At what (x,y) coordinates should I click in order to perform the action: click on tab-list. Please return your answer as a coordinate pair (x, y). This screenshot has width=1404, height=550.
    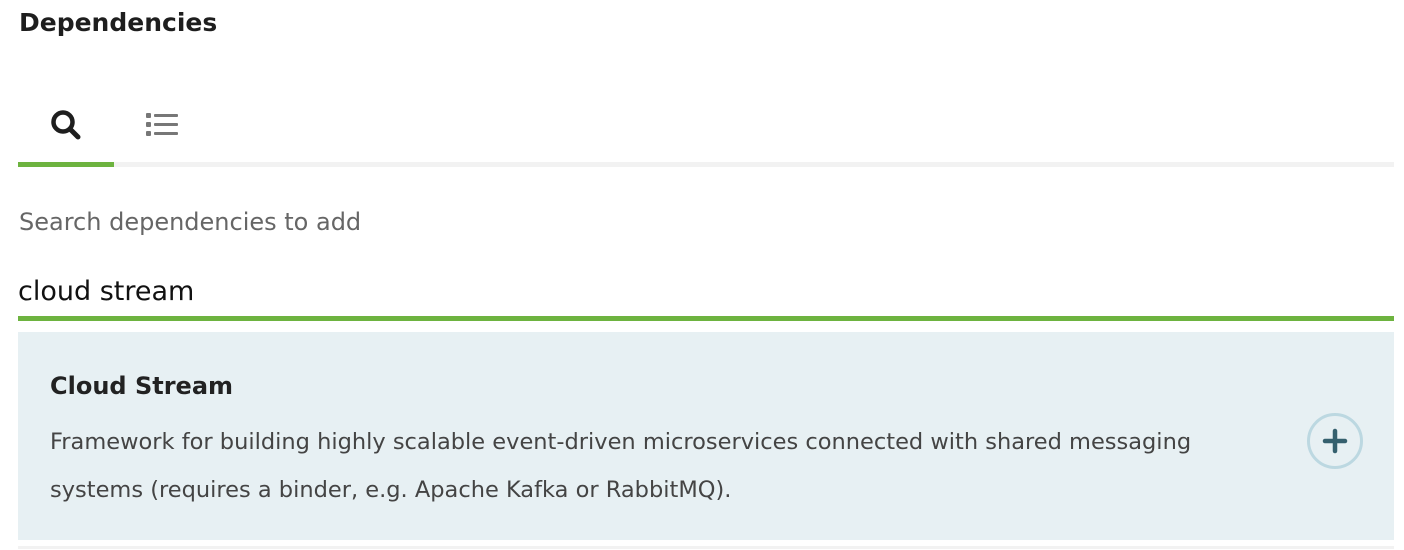
    Looking at the image, I should click on (162, 125).